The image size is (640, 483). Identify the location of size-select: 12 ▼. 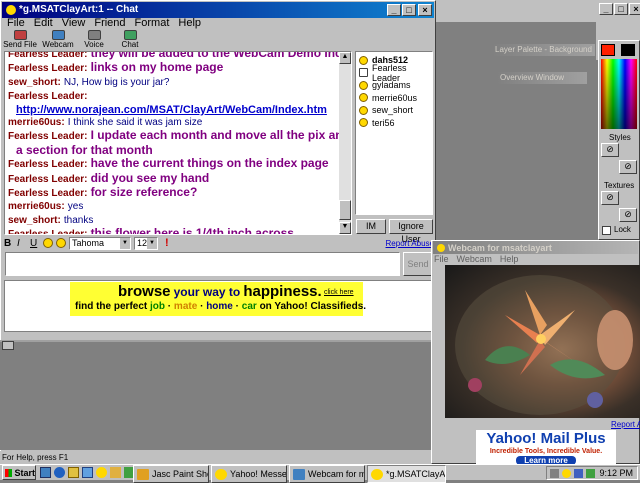
(146, 243).